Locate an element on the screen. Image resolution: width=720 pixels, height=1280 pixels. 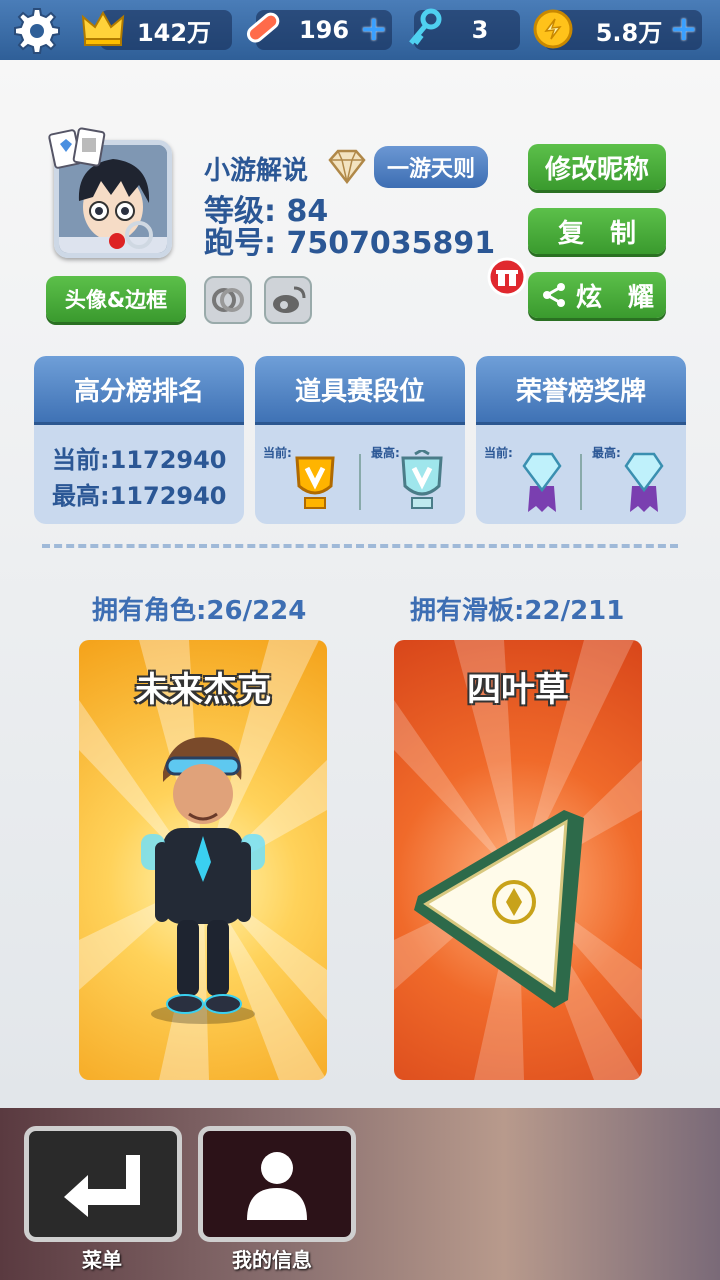
back-arrow-icon is located at coordinates (103, 1184).